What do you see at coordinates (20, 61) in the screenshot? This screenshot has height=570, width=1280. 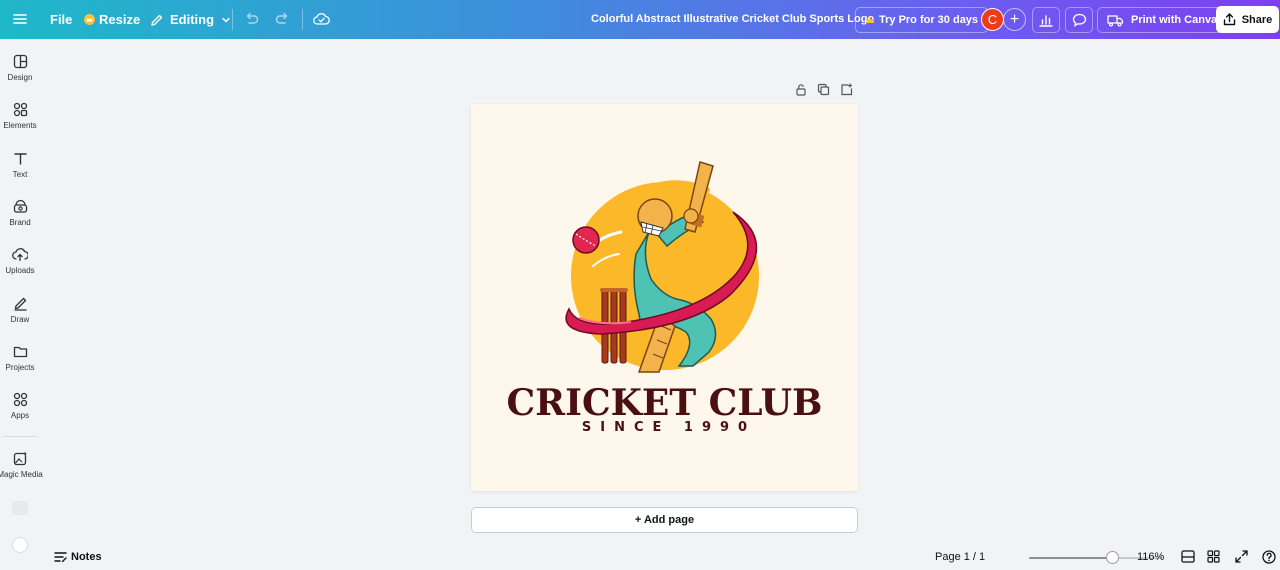 I see `layout-icon` at bounding box center [20, 61].